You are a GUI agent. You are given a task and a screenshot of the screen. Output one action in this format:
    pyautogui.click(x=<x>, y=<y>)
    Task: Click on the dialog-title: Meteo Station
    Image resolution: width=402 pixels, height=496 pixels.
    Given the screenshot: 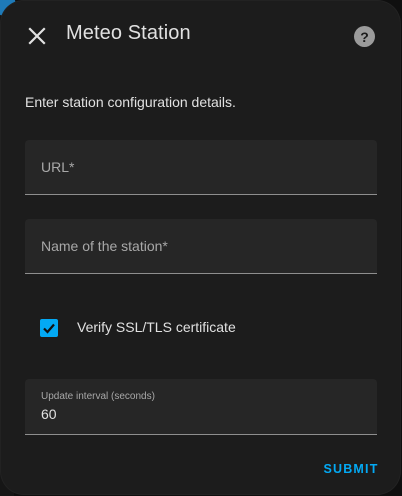 What is the action you would take?
    pyautogui.click(x=128, y=33)
    